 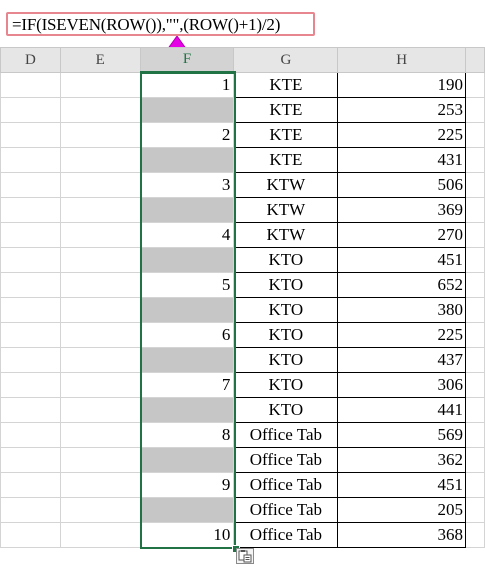 What do you see at coordinates (402, 185) in the screenshot?
I see `cell-h: 506` at bounding box center [402, 185].